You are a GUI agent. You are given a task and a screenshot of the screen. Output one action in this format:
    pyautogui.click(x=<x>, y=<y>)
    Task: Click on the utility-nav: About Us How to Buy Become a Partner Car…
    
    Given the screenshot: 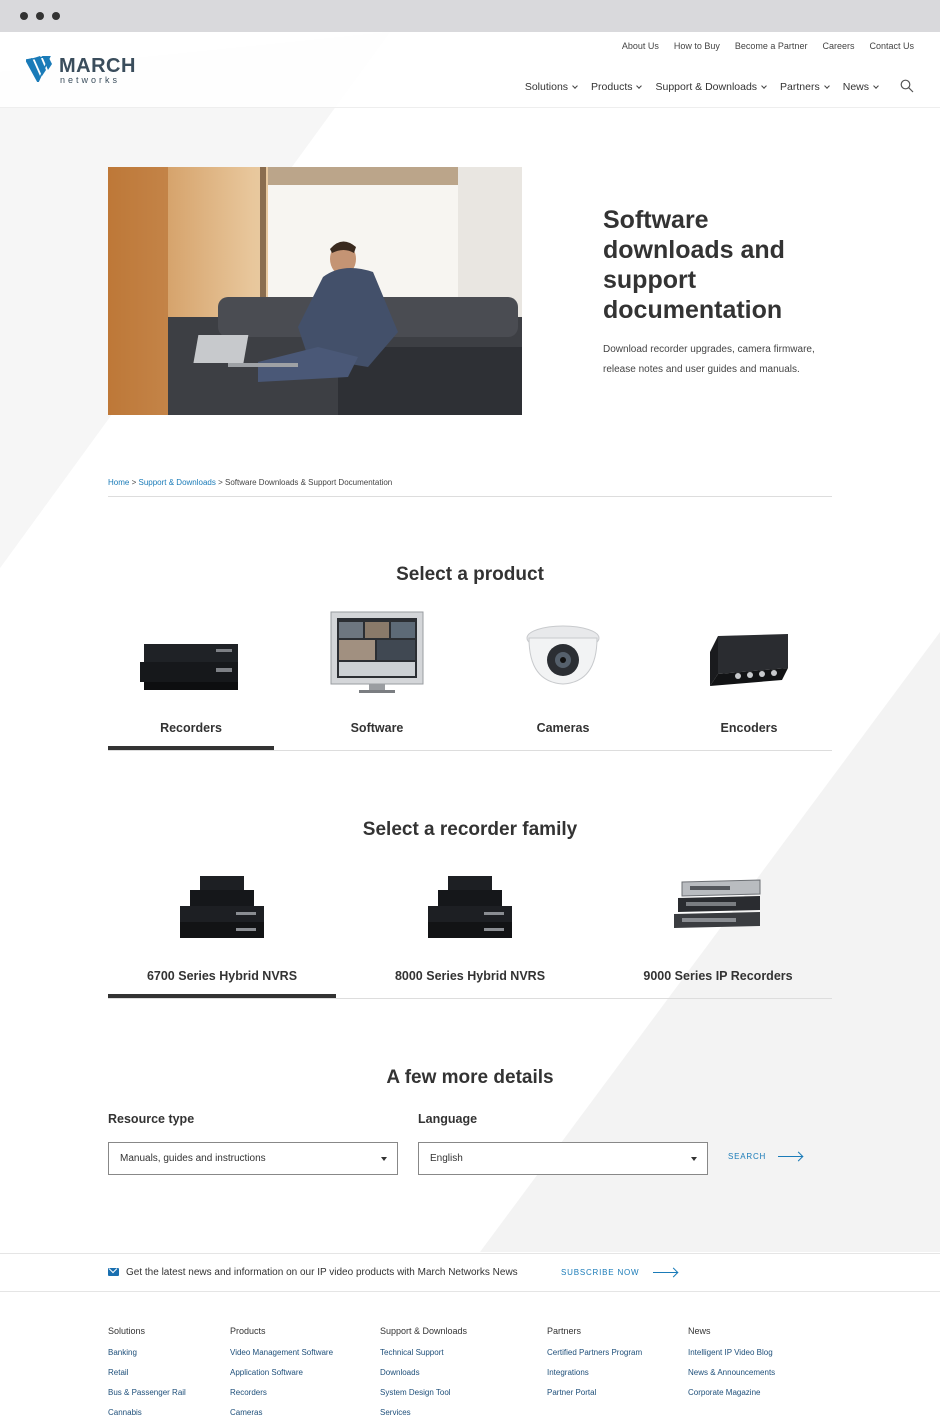 What is the action you would take?
    pyautogui.click(x=768, y=46)
    